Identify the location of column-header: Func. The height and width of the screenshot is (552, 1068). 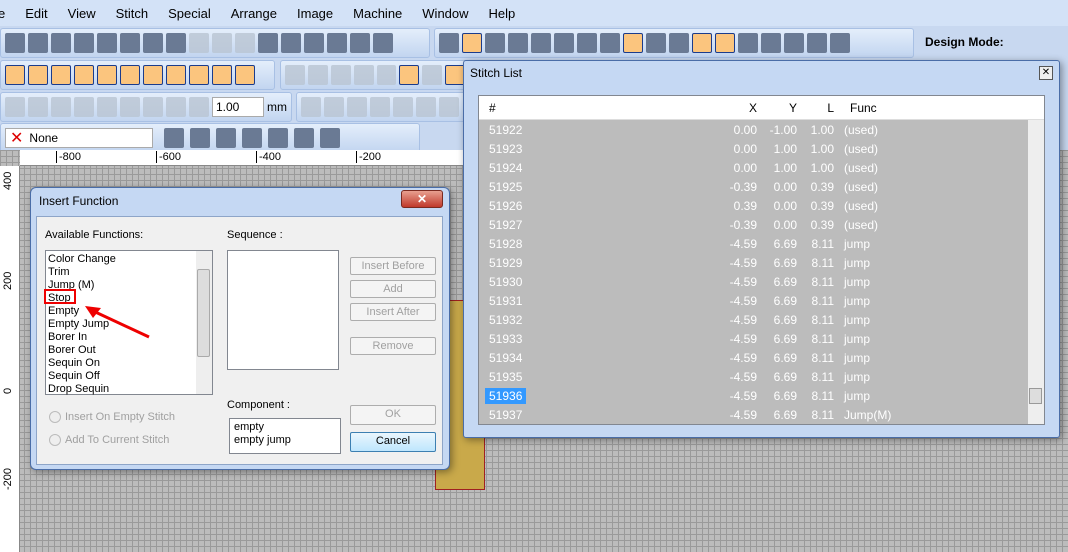
(855, 108).